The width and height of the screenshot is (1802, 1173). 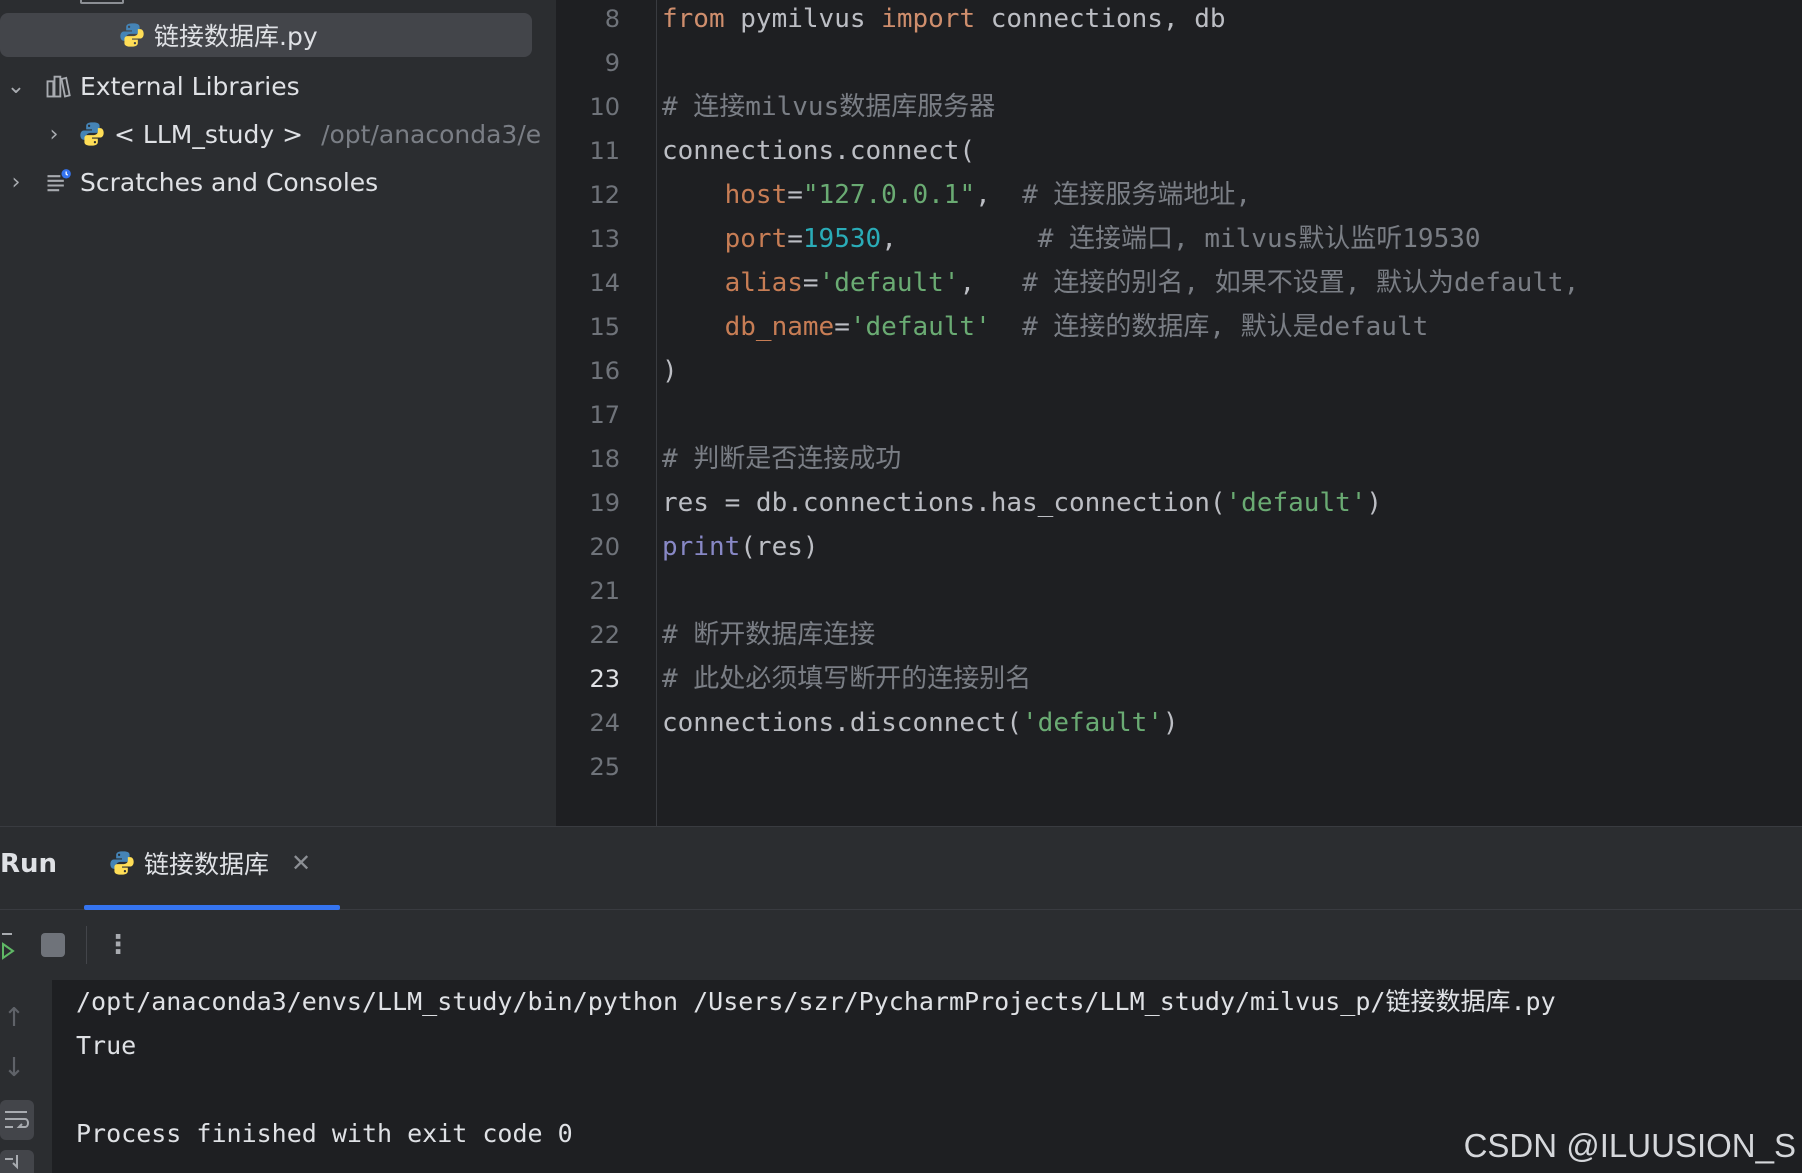 What do you see at coordinates (14, 1068) in the screenshot?
I see `scroll-down-button: ↓` at bounding box center [14, 1068].